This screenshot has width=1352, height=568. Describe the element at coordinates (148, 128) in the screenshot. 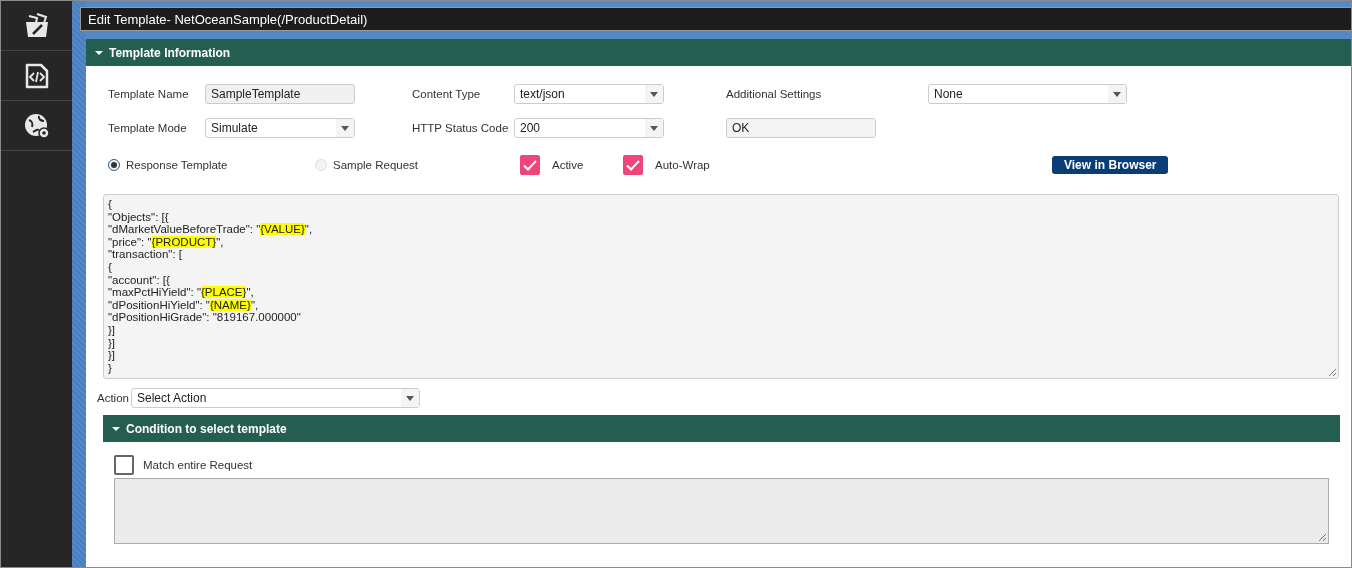

I see `field-label: Template Mode` at that location.